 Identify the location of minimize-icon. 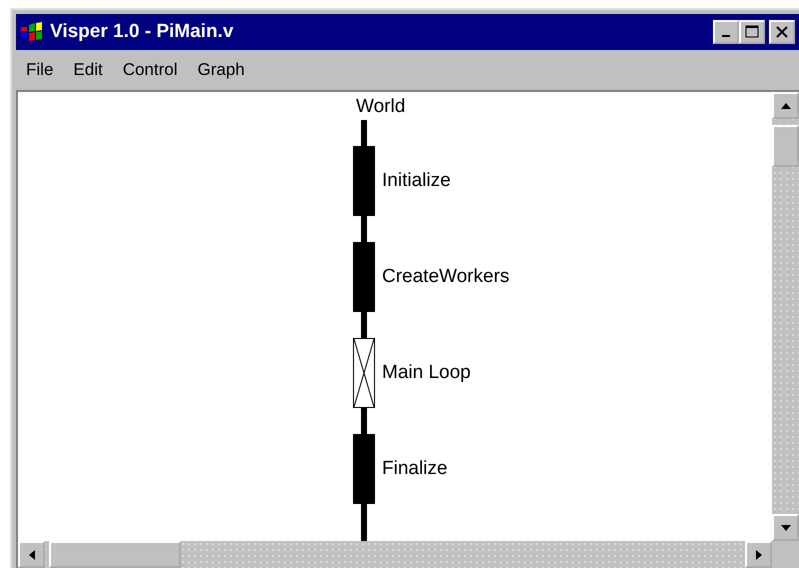
(726, 36).